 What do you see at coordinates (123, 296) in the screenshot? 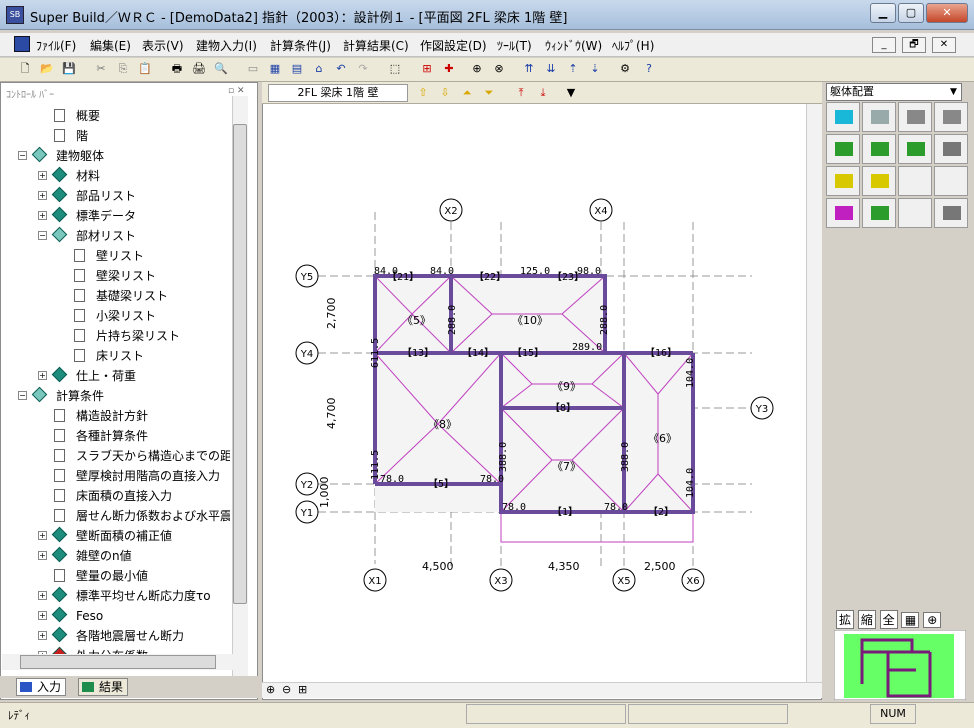
I see `tree-item: 基礎梁リスト` at bounding box center [123, 296].